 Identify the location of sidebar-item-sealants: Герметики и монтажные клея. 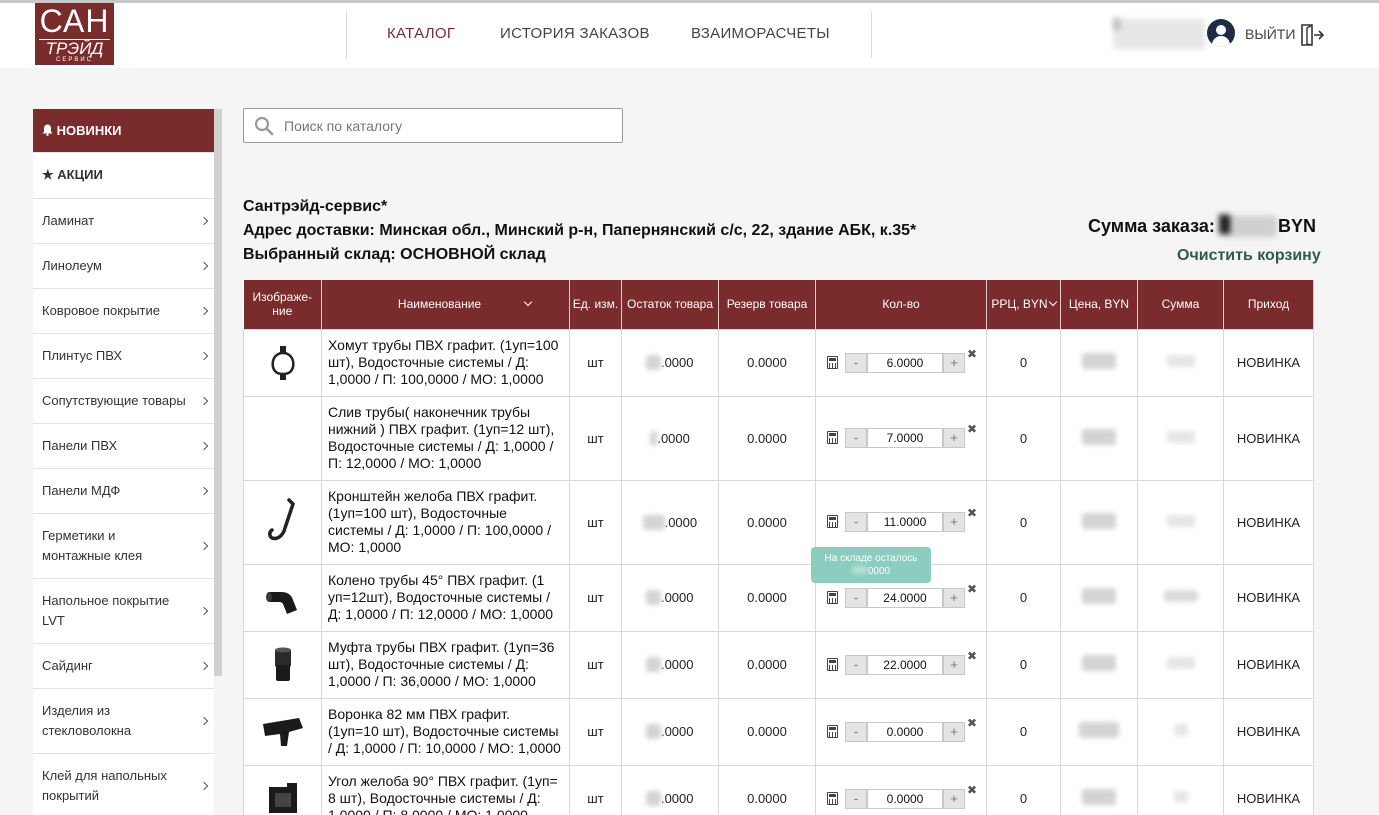
(123, 546).